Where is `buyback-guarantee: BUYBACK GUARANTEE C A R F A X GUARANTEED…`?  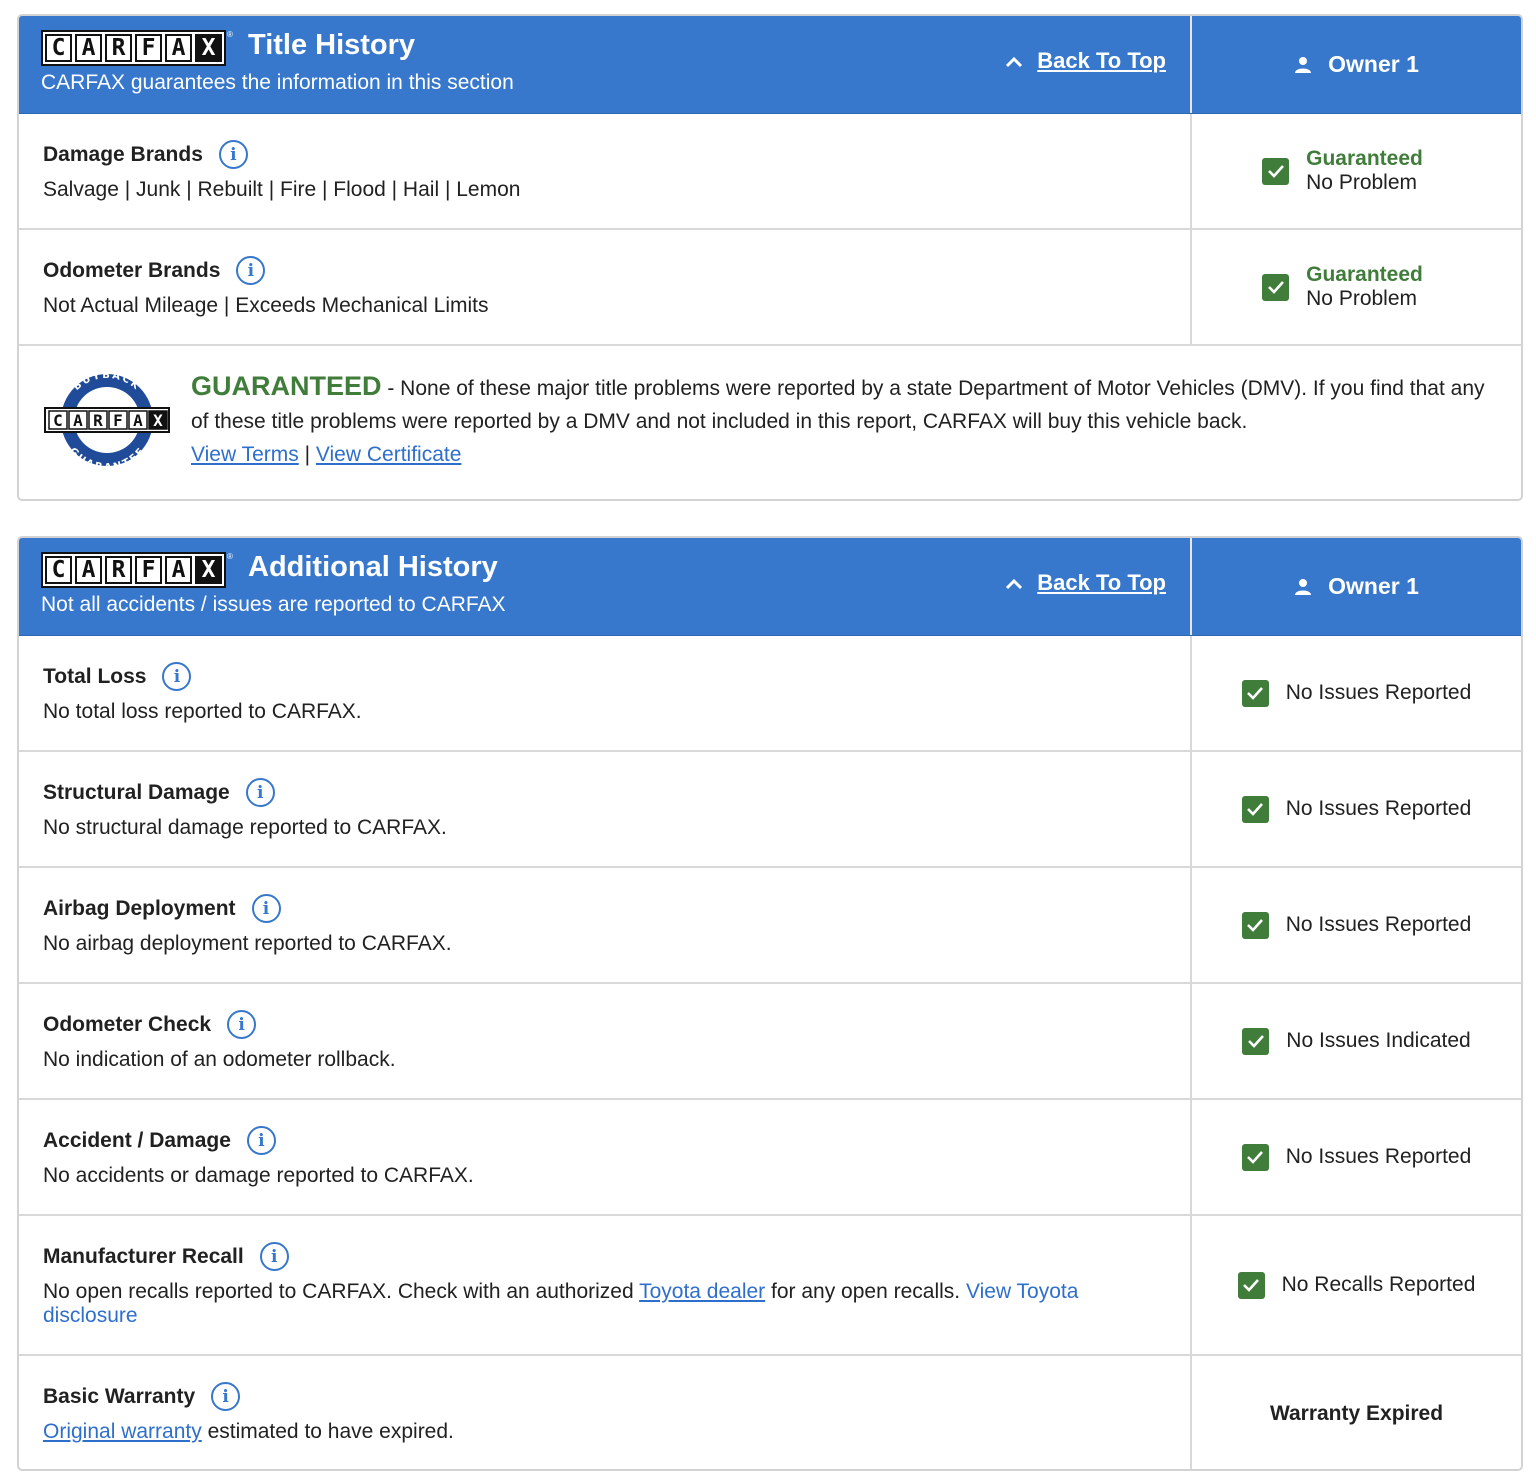
buyback-guarantee: BUYBACK GUARANTEE C A R F A X GUARANTEED… is located at coordinates (770, 410).